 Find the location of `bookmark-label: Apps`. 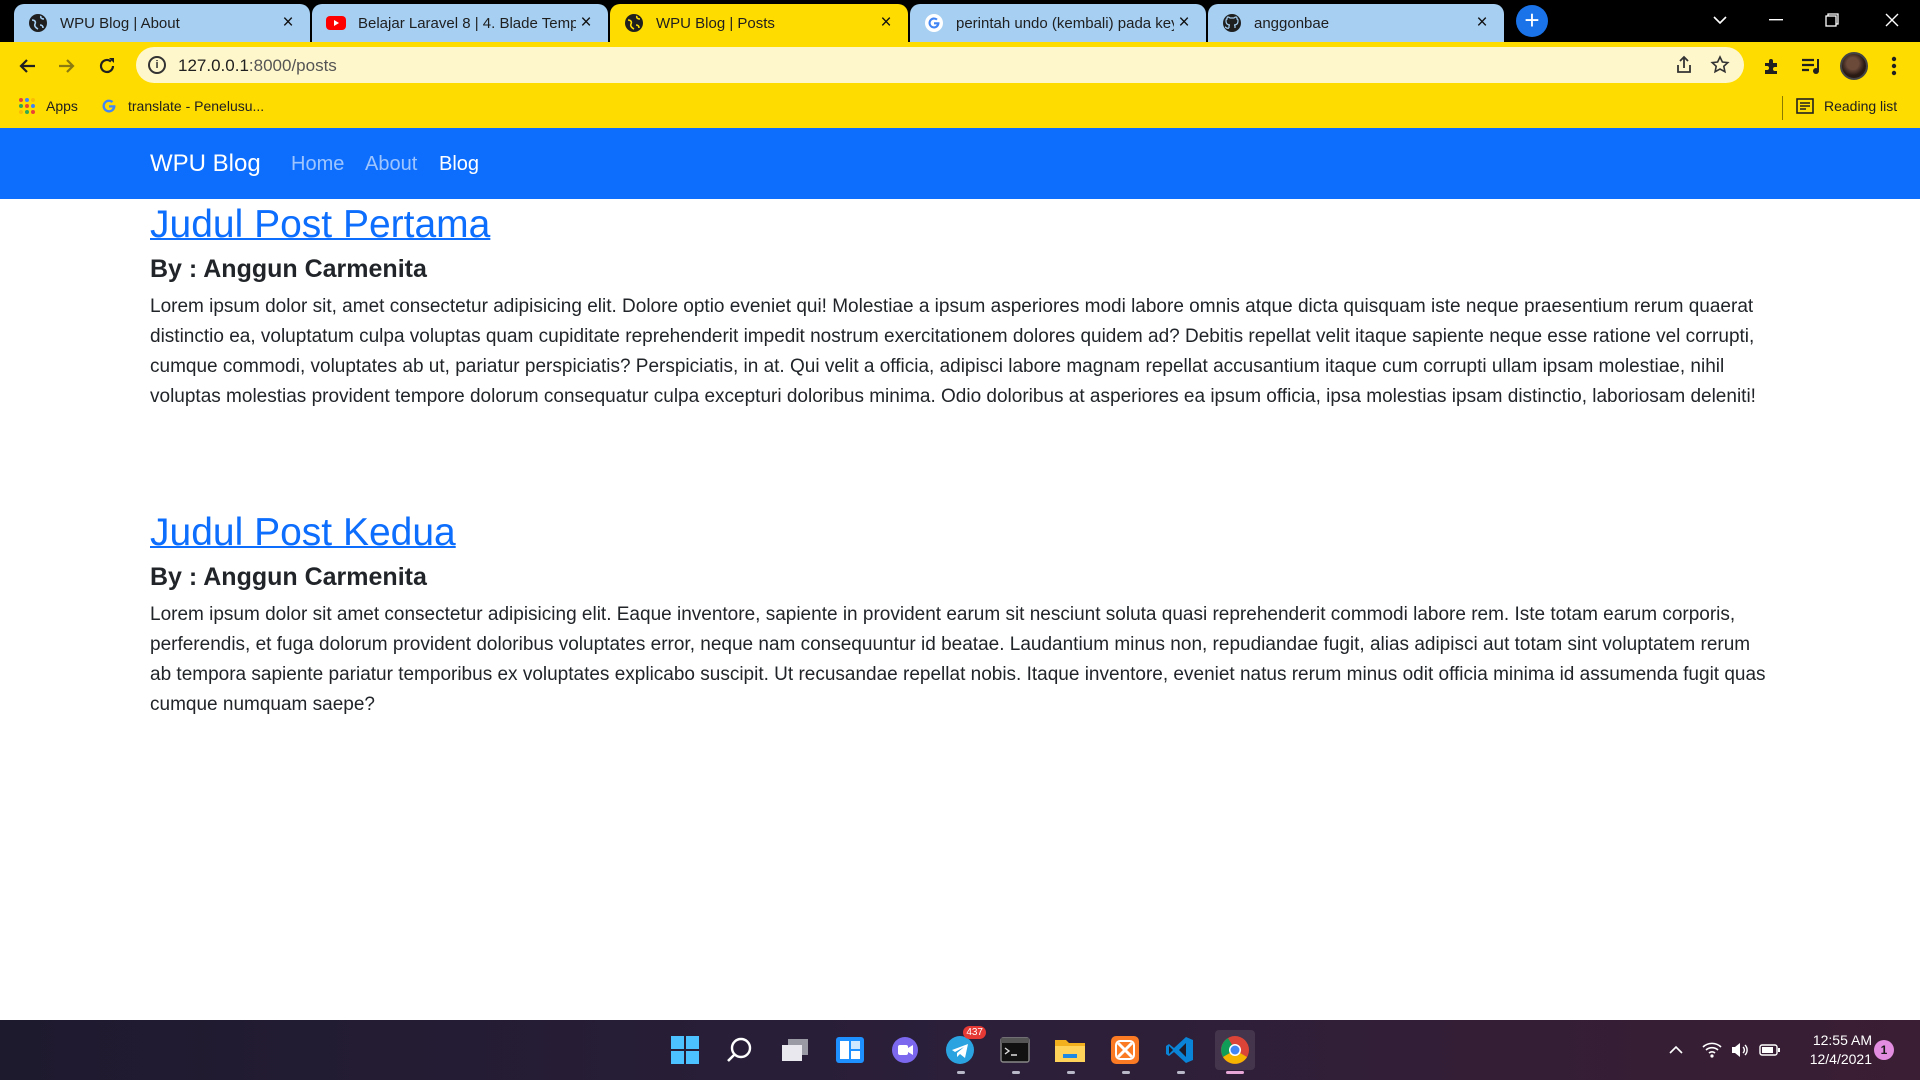

bookmark-label: Apps is located at coordinates (62, 106).